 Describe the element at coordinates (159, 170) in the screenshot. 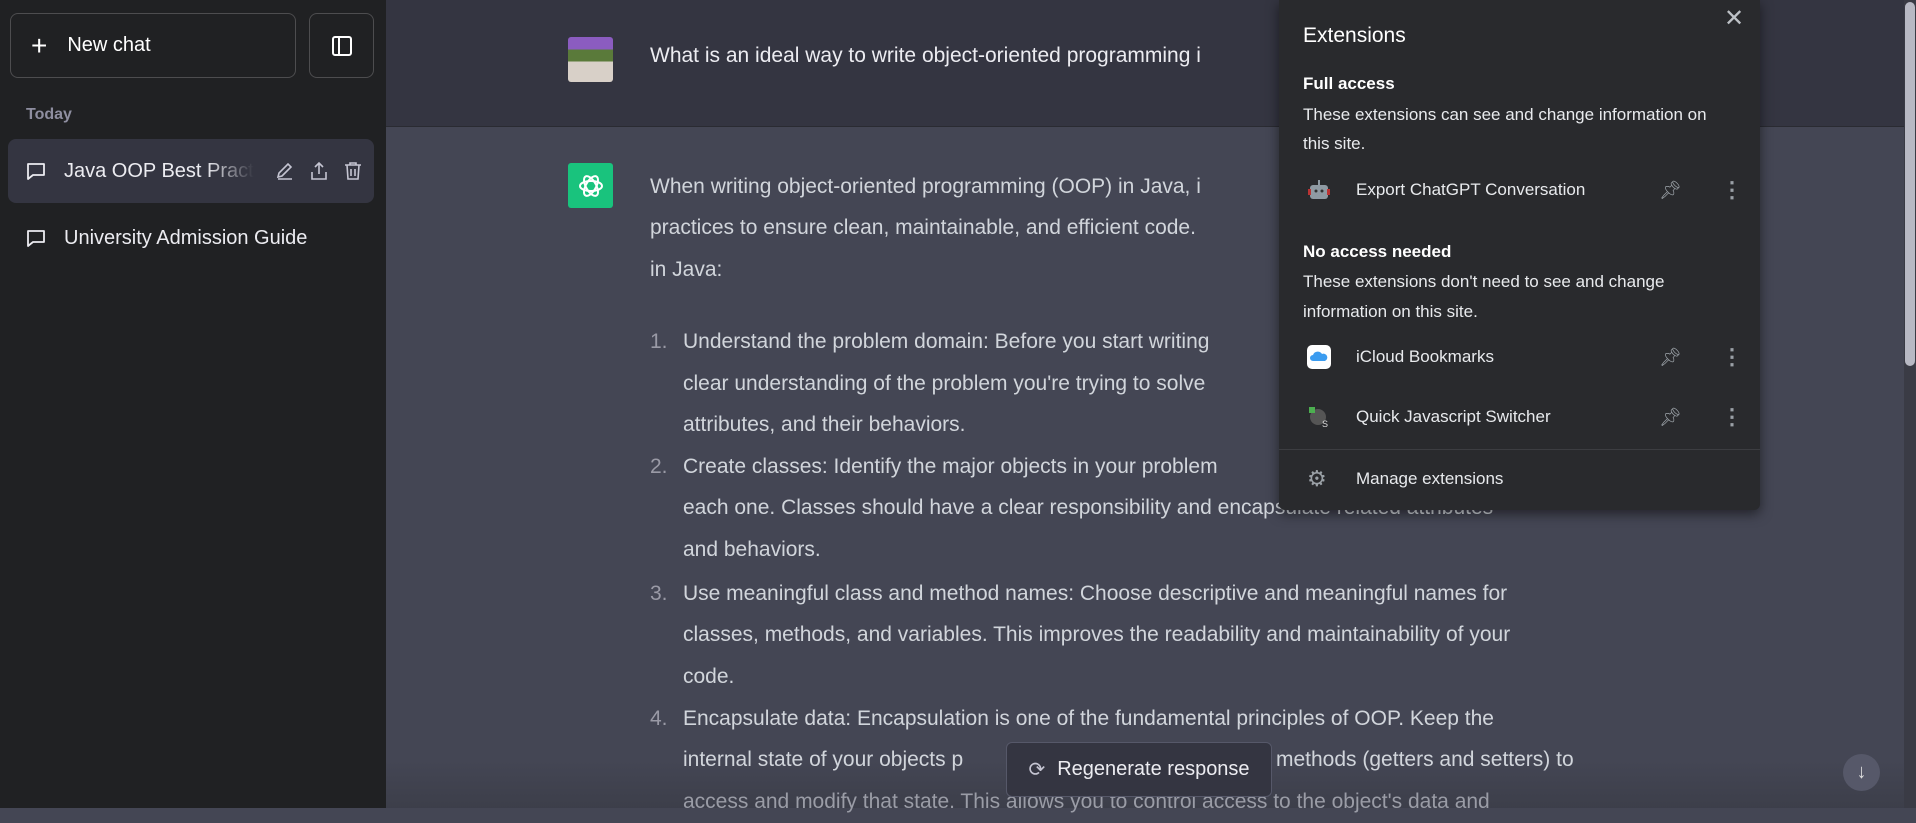

I see `chat-item-label: Java OOP Best Practi` at that location.